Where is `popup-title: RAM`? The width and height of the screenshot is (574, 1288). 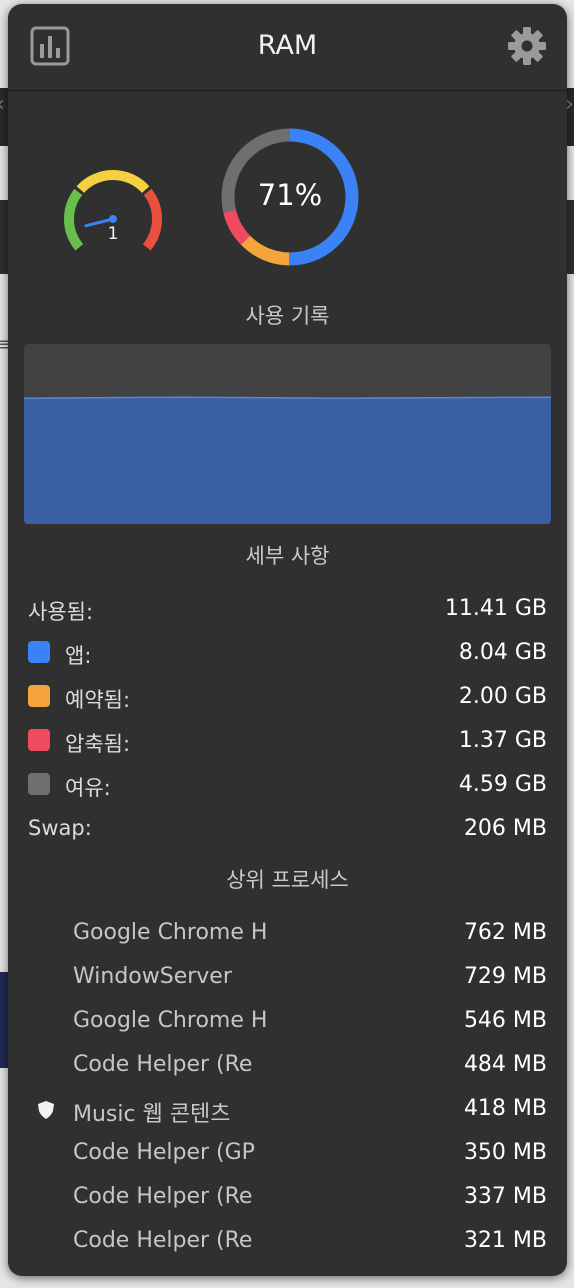 popup-title: RAM is located at coordinates (287, 45).